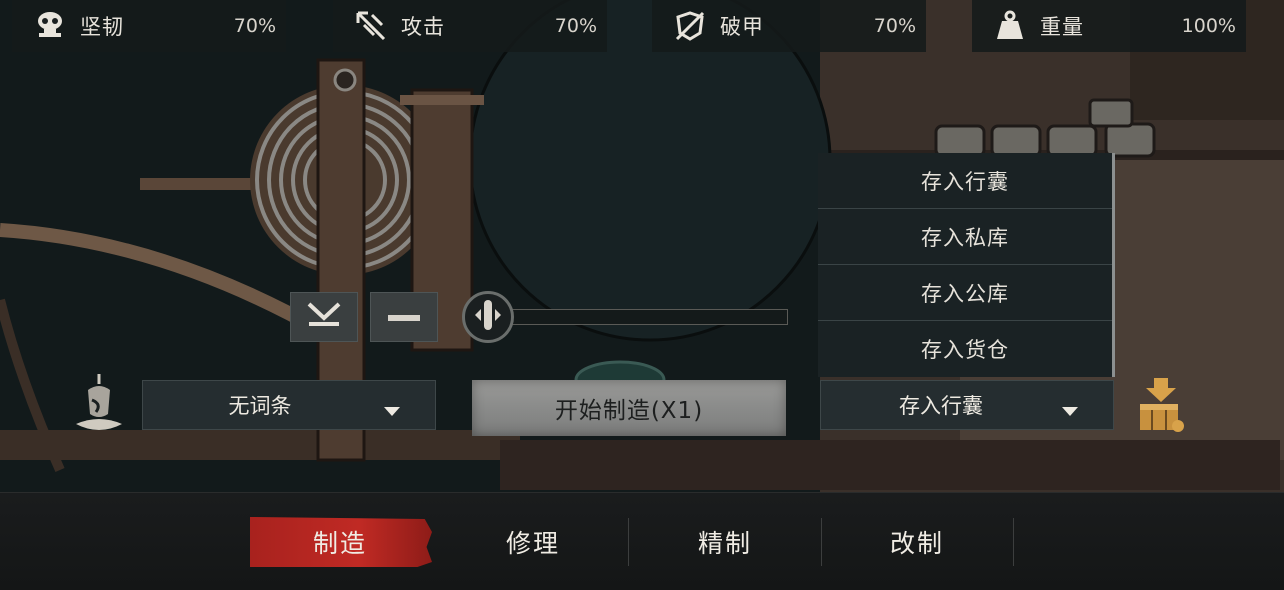 The width and height of the screenshot is (1284, 590). Describe the element at coordinates (1109, 26) in the screenshot. I see `stat-weight: 重量 100%` at that location.